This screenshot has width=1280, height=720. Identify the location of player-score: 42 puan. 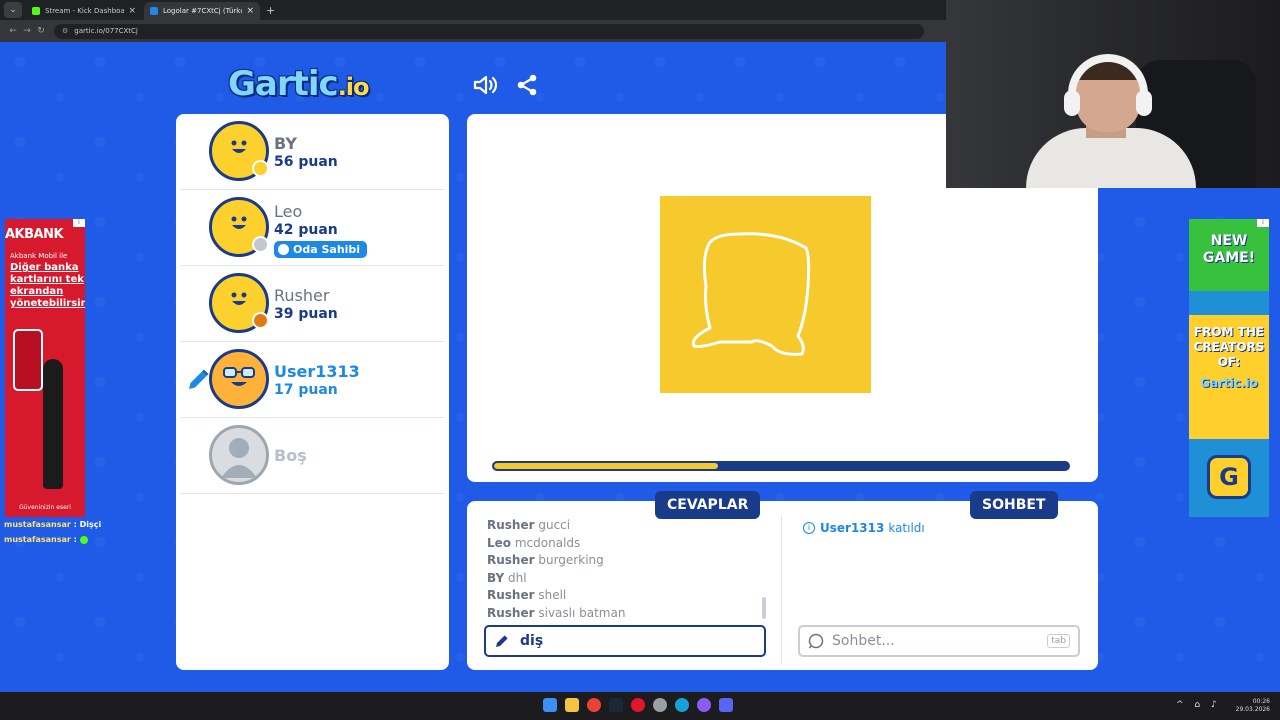
(306, 230).